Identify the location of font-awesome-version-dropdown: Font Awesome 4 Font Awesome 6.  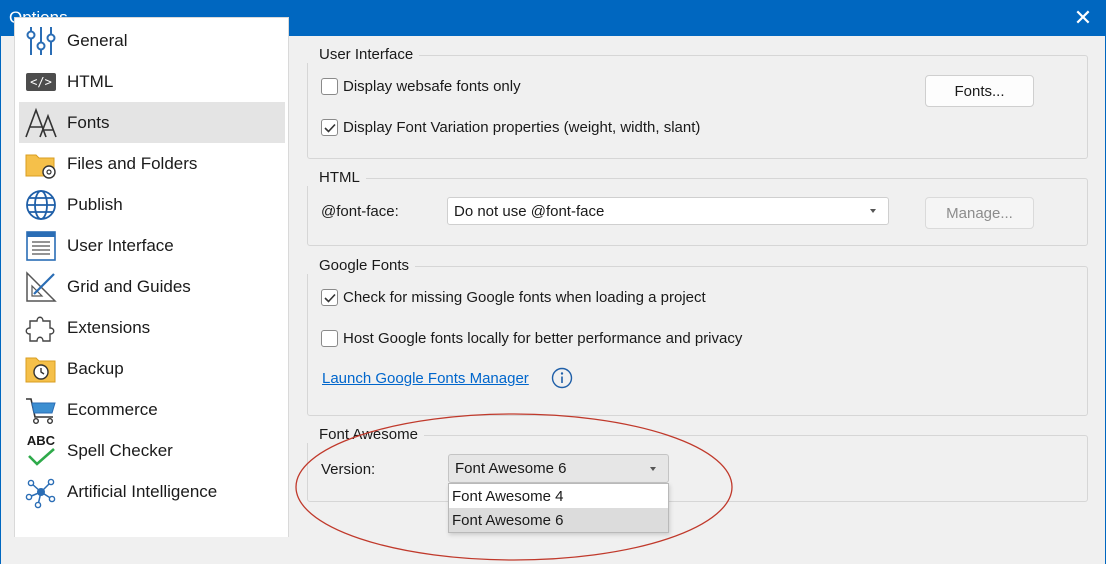
(558, 508).